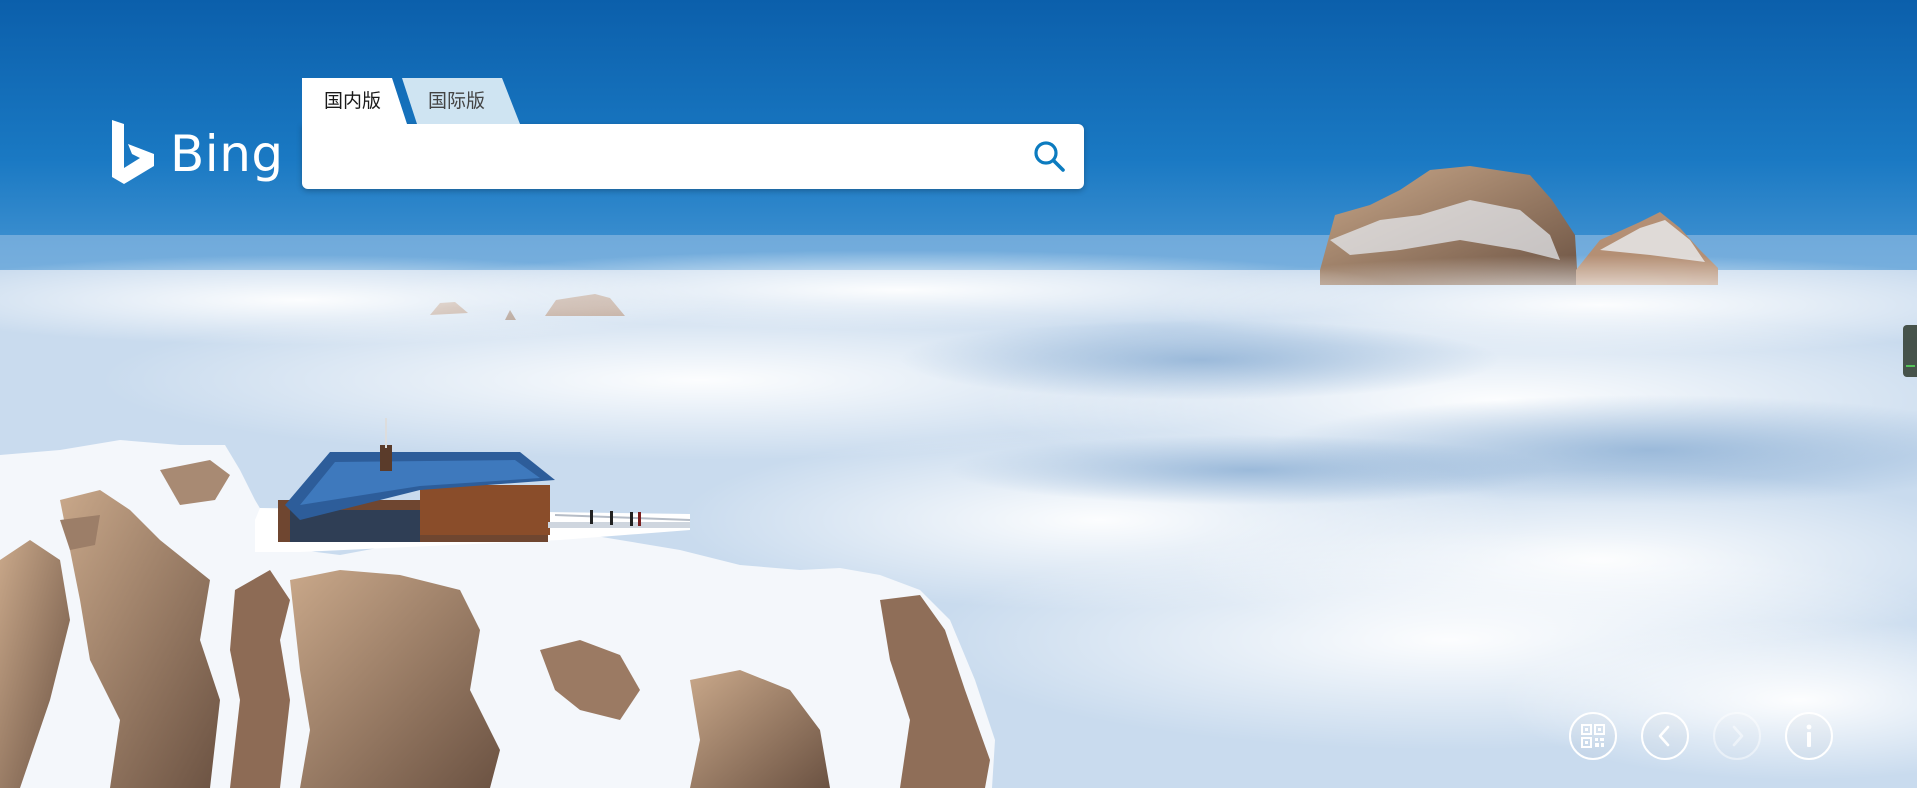  I want to click on qr-code-icon, so click(1593, 736).